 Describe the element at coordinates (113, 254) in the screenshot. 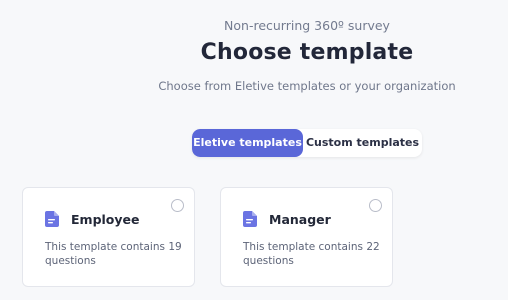

I see `template-description: This template contains 19 questions` at that location.